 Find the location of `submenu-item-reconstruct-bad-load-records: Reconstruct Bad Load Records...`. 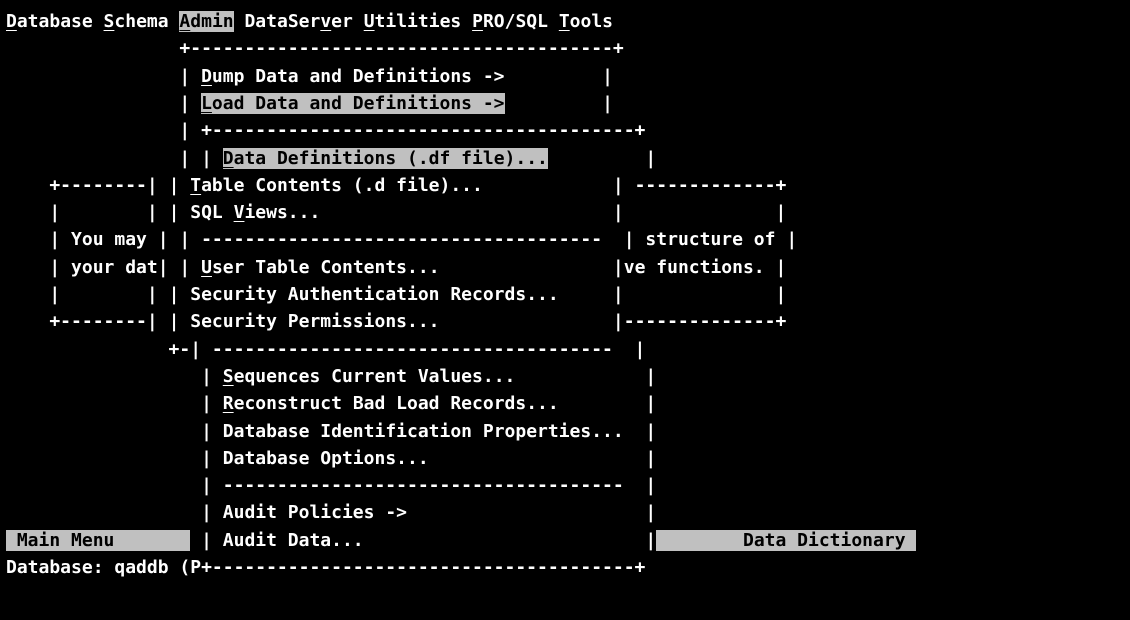

submenu-item-reconstruct-bad-load-records: Reconstruct Bad Load Records... is located at coordinates (391, 403).